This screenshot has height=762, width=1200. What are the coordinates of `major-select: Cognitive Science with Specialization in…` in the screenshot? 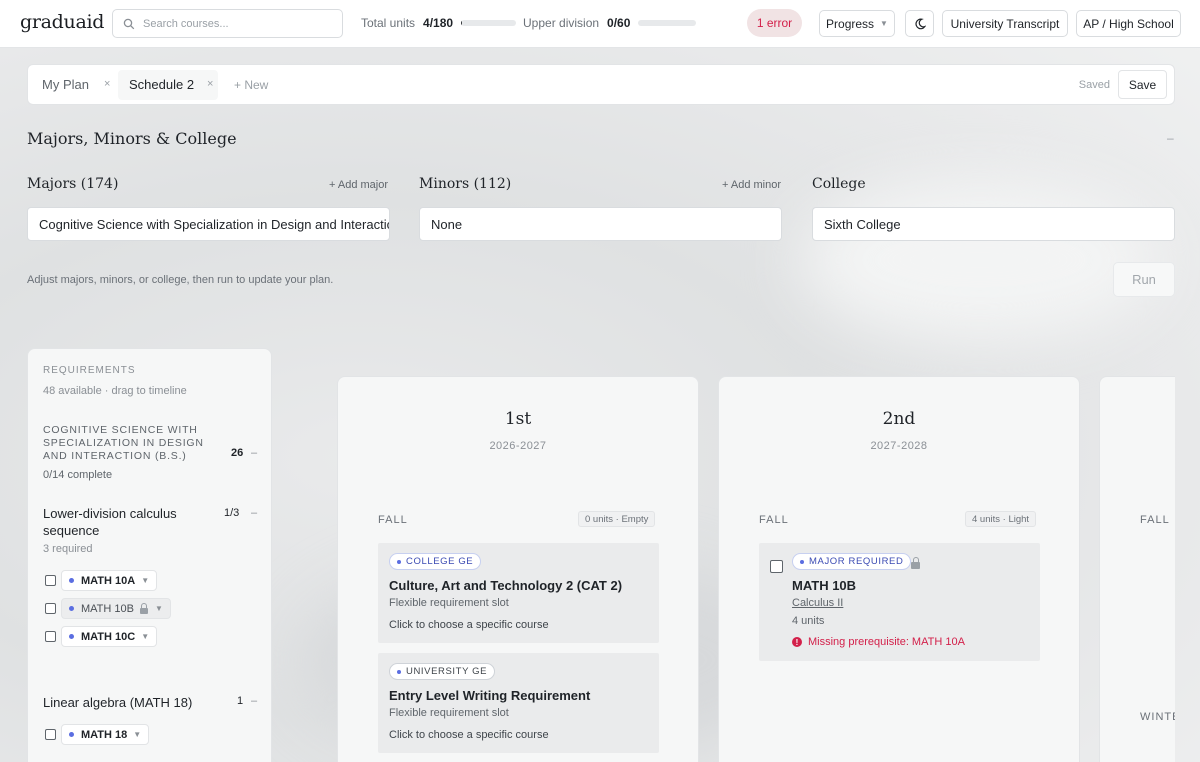 It's located at (208, 224).